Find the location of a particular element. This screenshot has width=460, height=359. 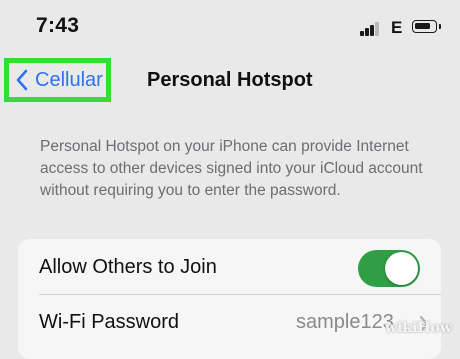

back-button-label: Cellular is located at coordinates (69, 79).